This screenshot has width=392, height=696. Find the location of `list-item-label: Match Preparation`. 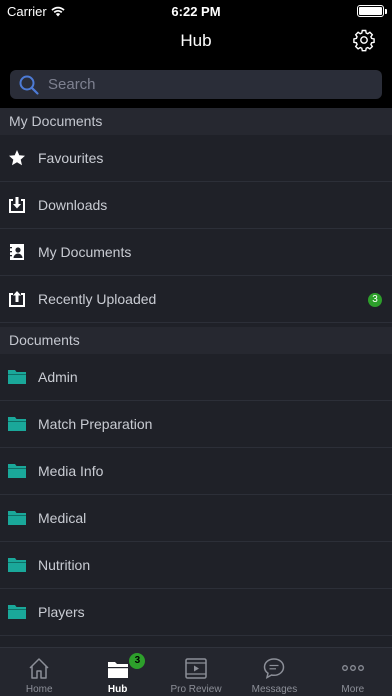

list-item-label: Match Preparation is located at coordinates (95, 424).